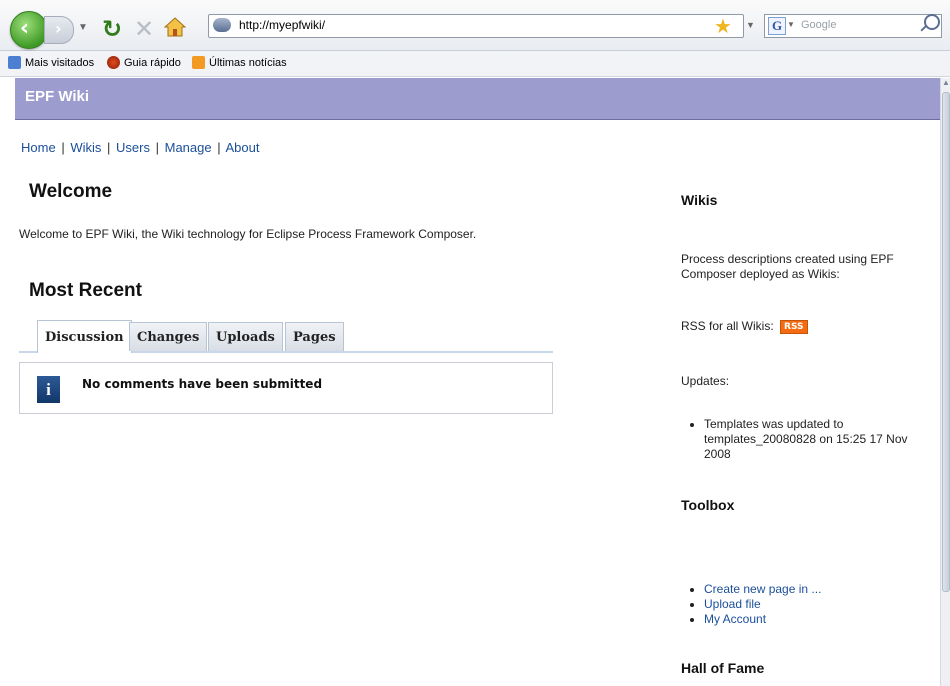  Describe the element at coordinates (198, 62) in the screenshot. I see `rss-feed-icon` at that location.